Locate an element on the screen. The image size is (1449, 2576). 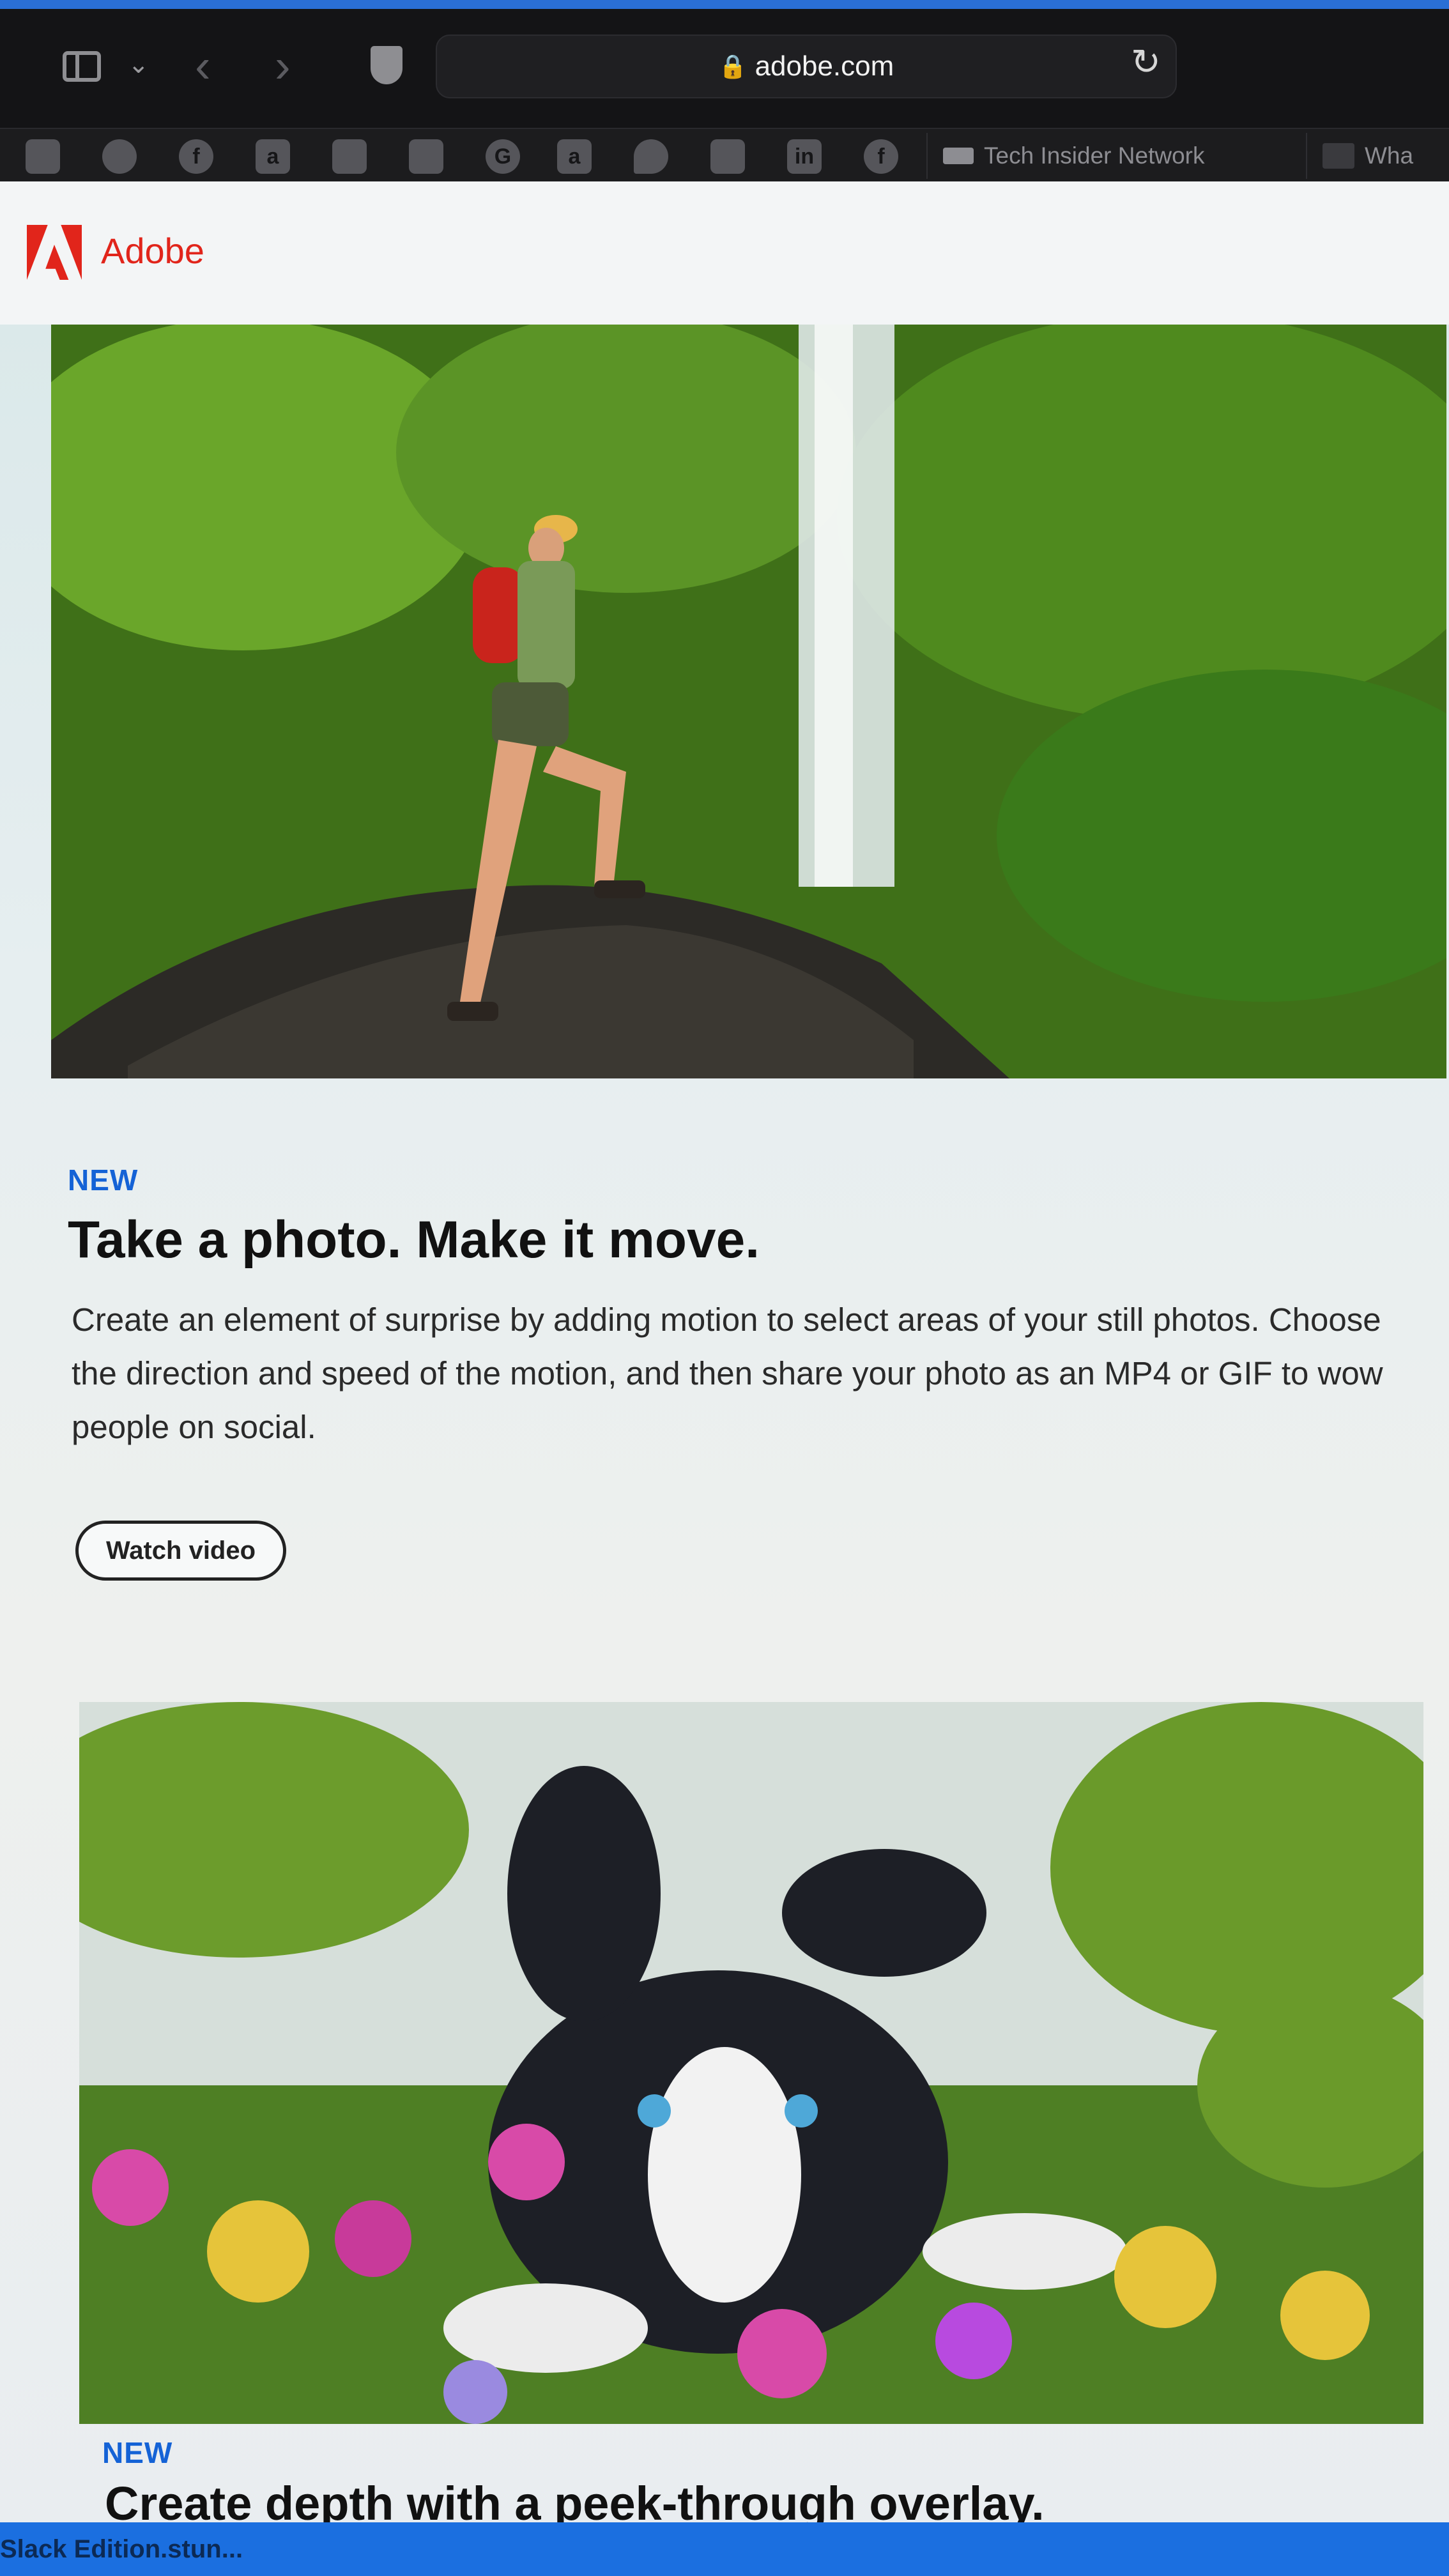
favorites-tab-label: Wha is located at coordinates (1389, 155).